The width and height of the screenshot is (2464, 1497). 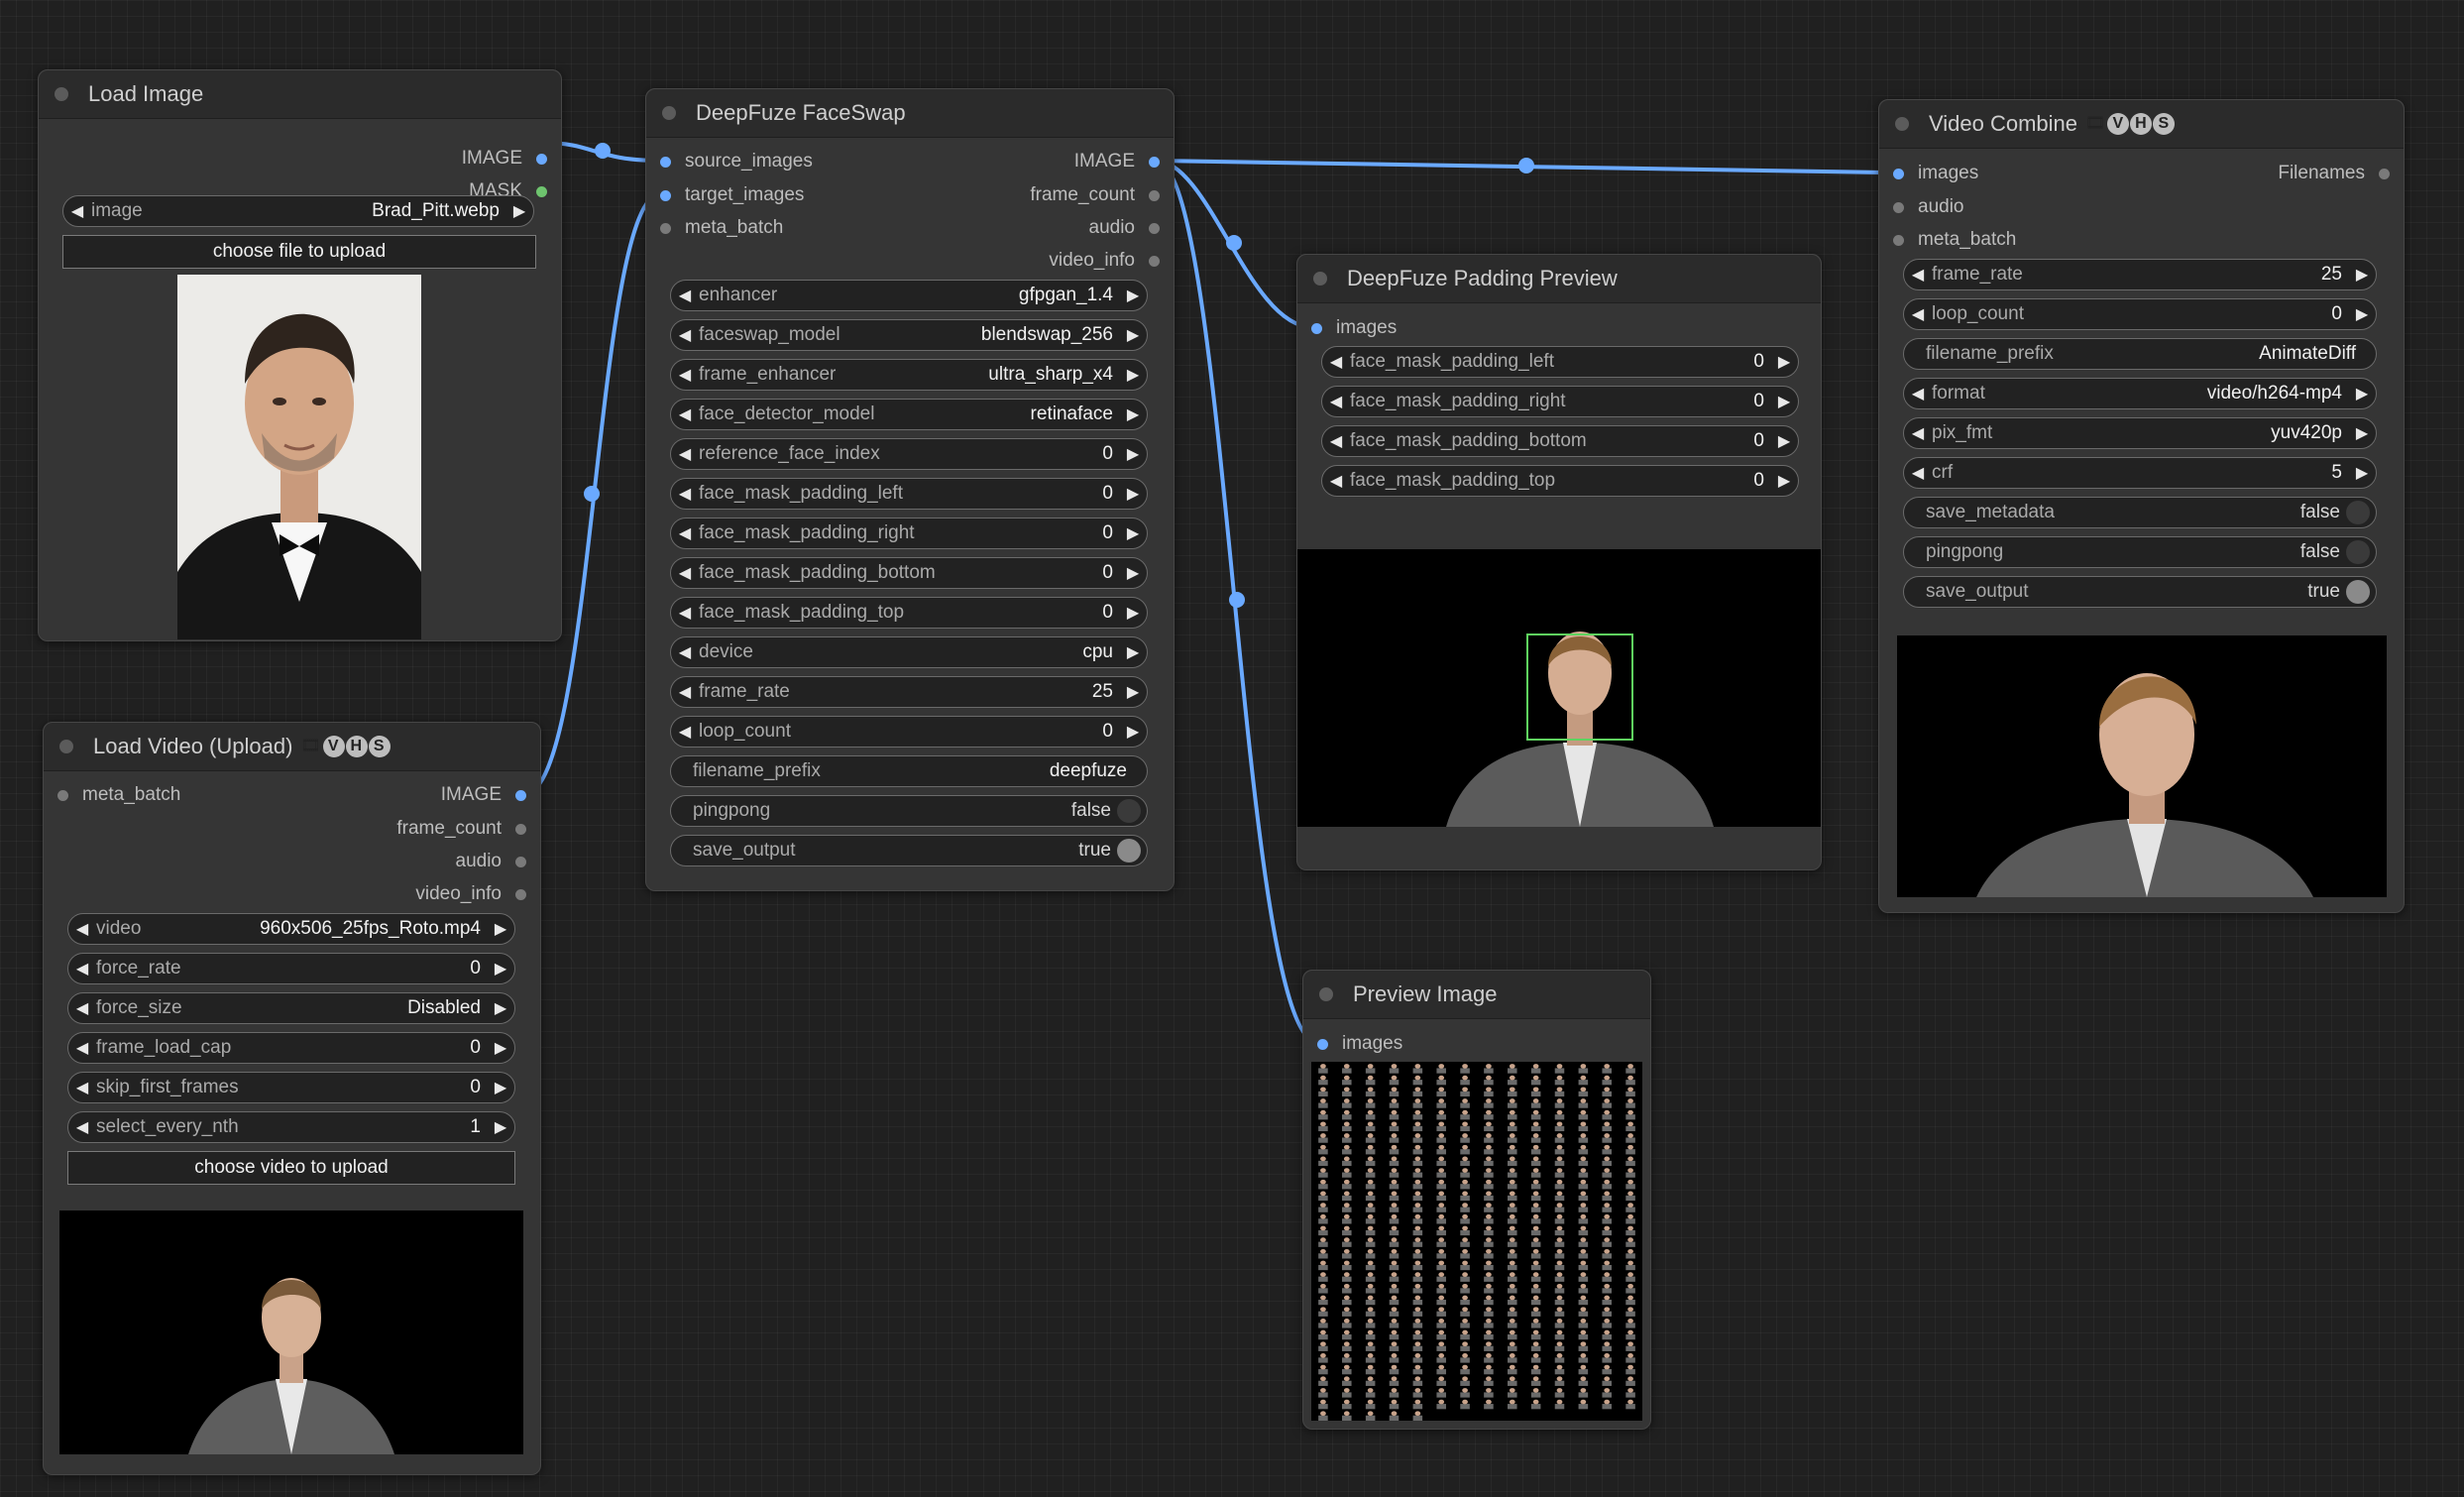 What do you see at coordinates (1476, 995) in the screenshot?
I see `node-title-bar: Preview Image` at bounding box center [1476, 995].